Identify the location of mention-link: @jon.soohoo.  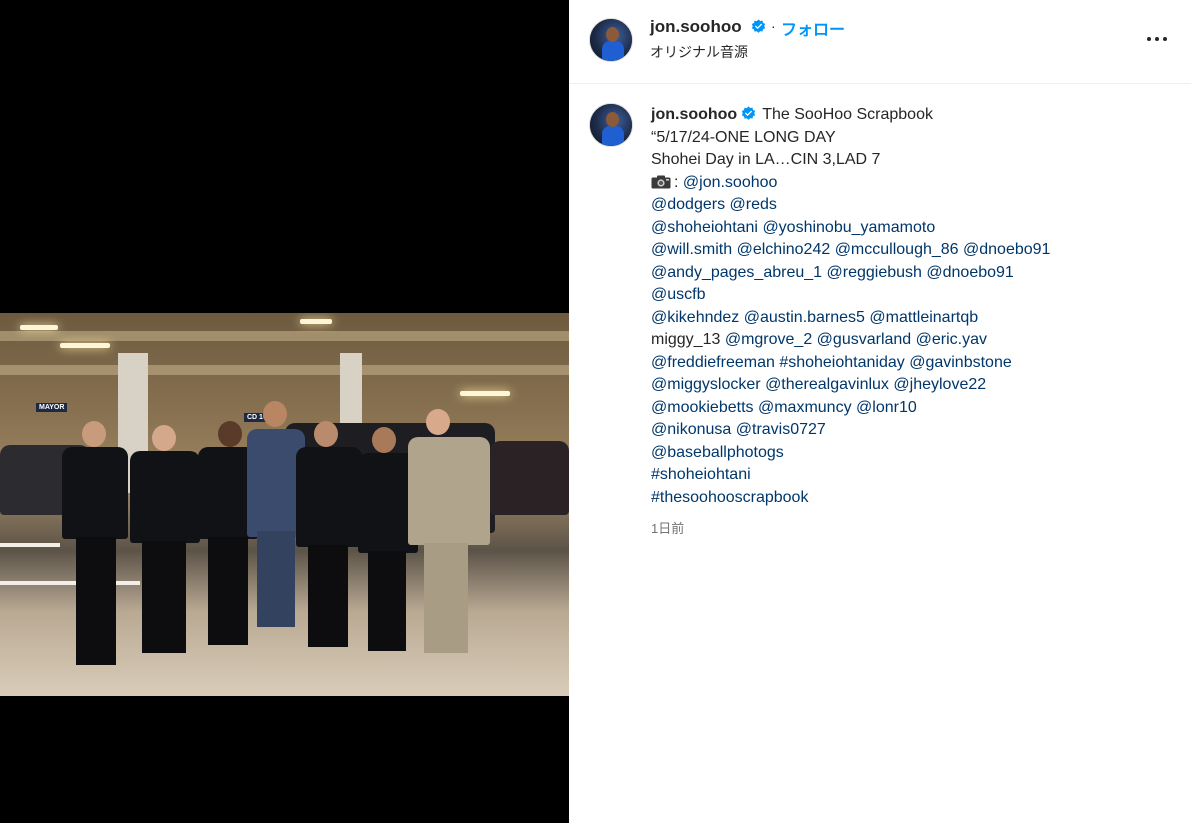
(730, 182).